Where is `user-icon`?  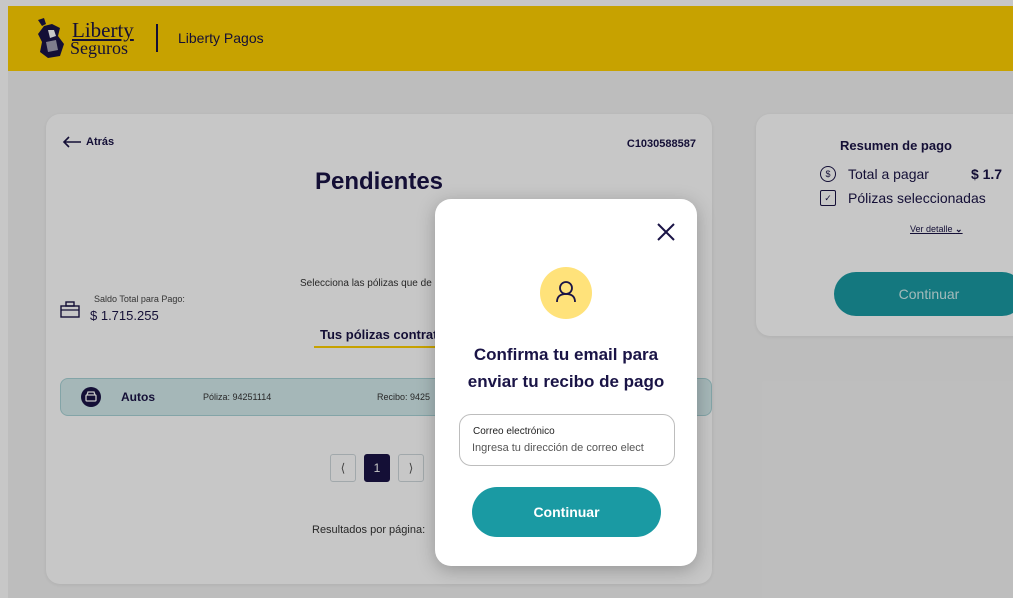 user-icon is located at coordinates (566, 292).